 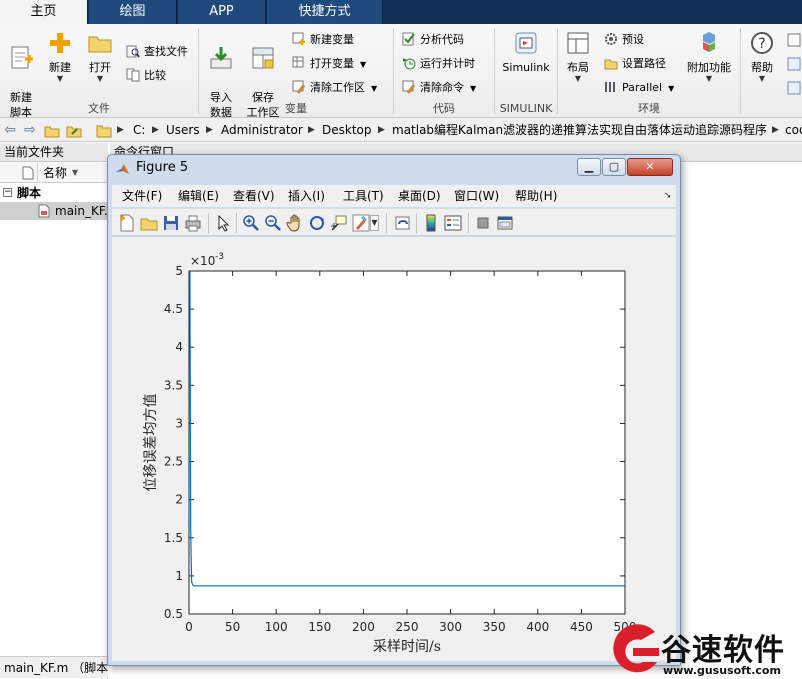 What do you see at coordinates (139, 130) in the screenshot?
I see `breadcrumb-drive: C:` at bounding box center [139, 130].